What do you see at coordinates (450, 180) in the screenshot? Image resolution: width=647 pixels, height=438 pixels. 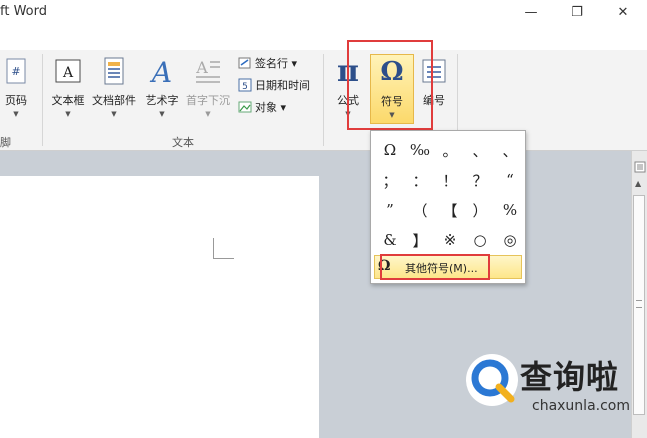 I see `symbol-cell: ！` at bounding box center [450, 180].